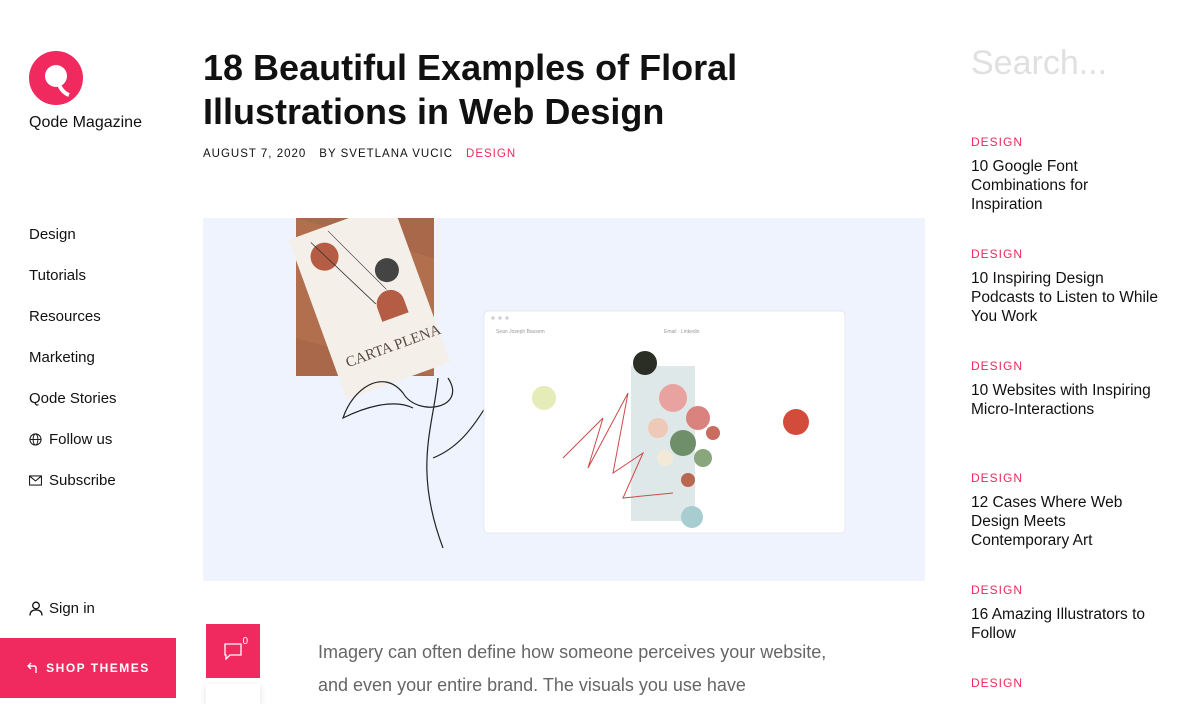 The height and width of the screenshot is (704, 1200). I want to click on share-button, so click(233, 694).